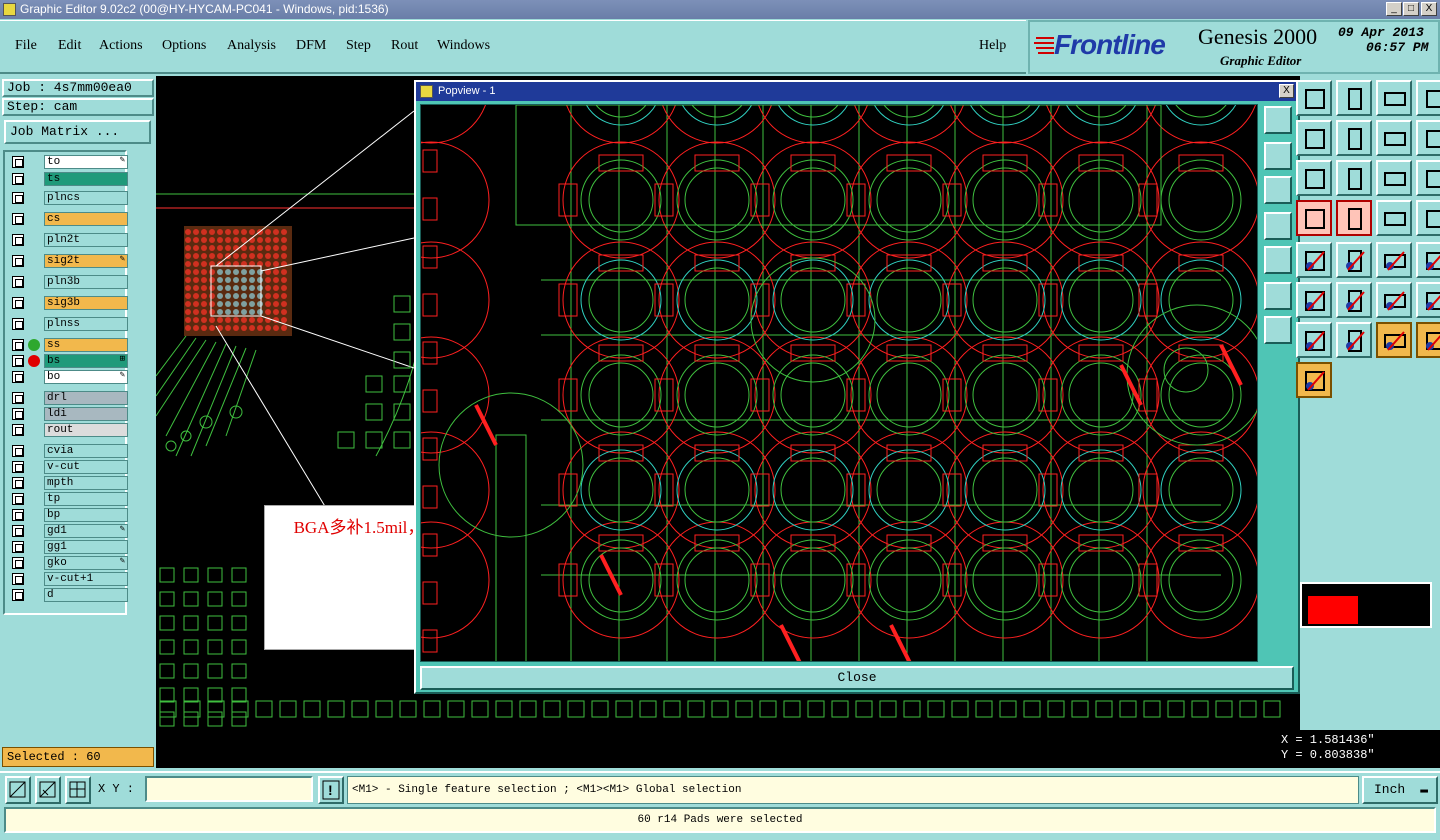 Image resolution: width=1440 pixels, height=840 pixels. I want to click on layer-name: plncs, so click(86, 198).